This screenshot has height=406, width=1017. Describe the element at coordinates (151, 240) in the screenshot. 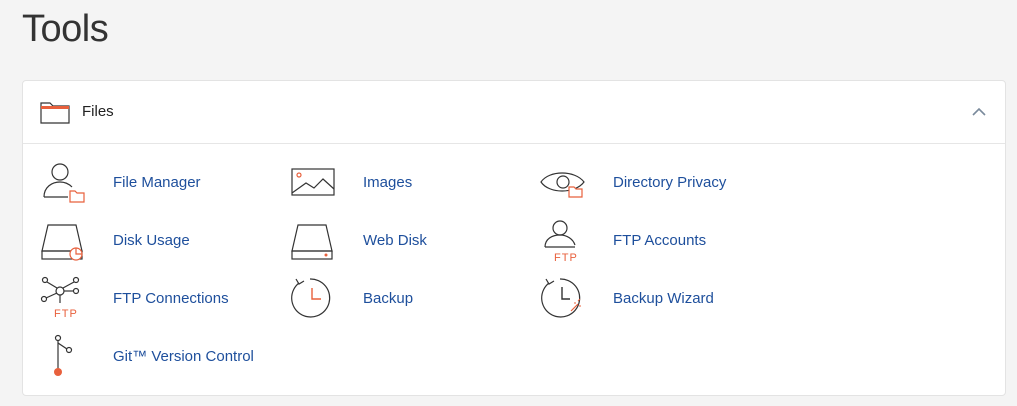

I see `disk-usage-label: Disk Usage` at that location.